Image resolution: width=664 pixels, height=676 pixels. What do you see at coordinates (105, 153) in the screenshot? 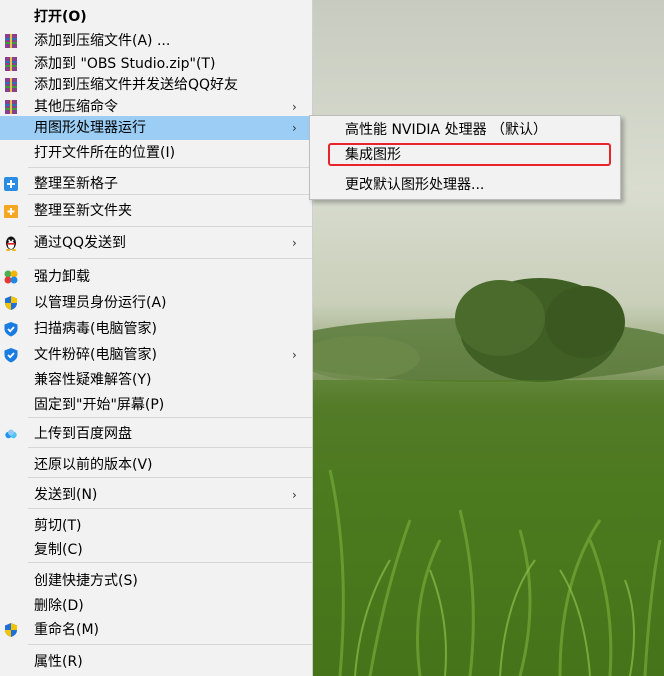
I see `menu-item-label: 打开文件所在的位置(I)` at bounding box center [105, 153].